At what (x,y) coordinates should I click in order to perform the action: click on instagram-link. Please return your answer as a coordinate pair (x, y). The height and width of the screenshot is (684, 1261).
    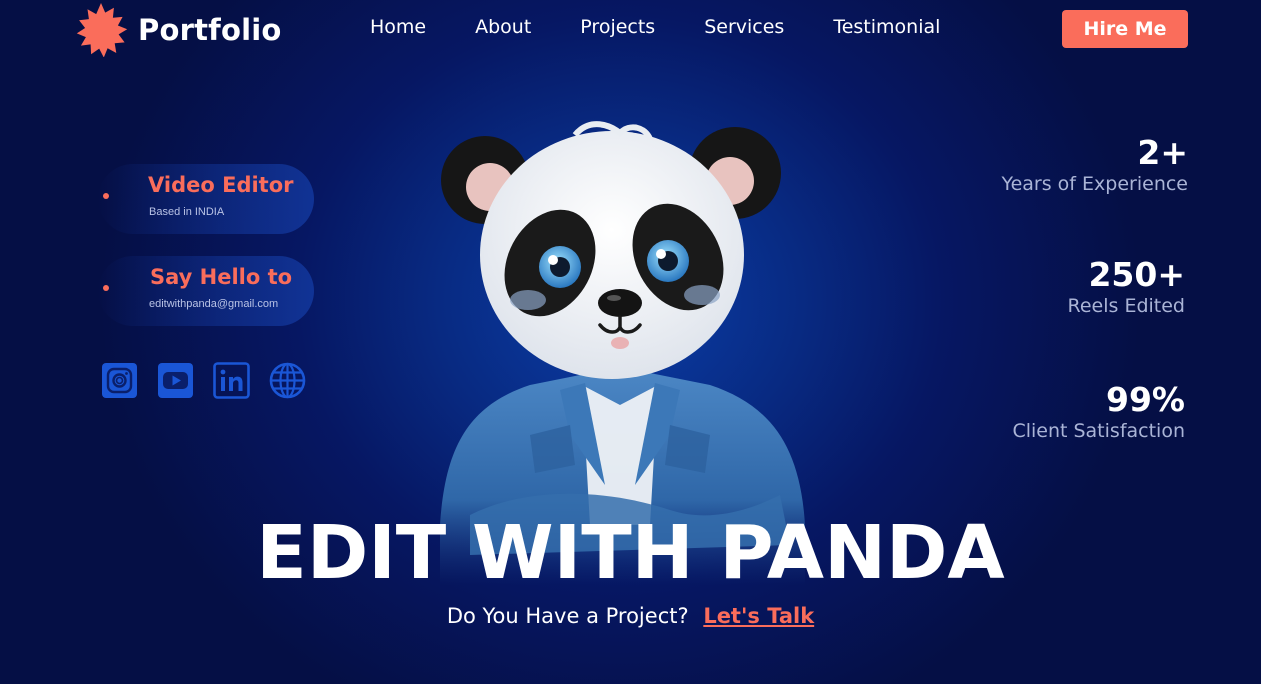
    Looking at the image, I should click on (119, 380).